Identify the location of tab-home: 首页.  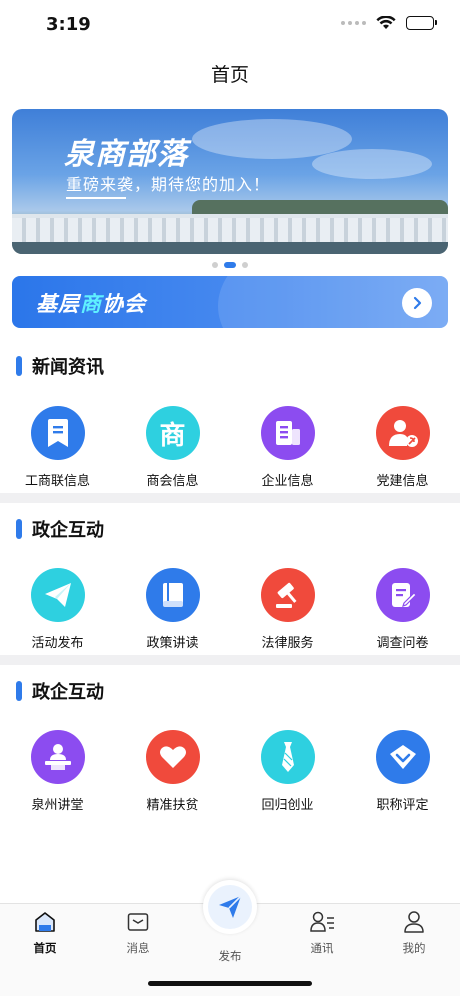
(45, 933).